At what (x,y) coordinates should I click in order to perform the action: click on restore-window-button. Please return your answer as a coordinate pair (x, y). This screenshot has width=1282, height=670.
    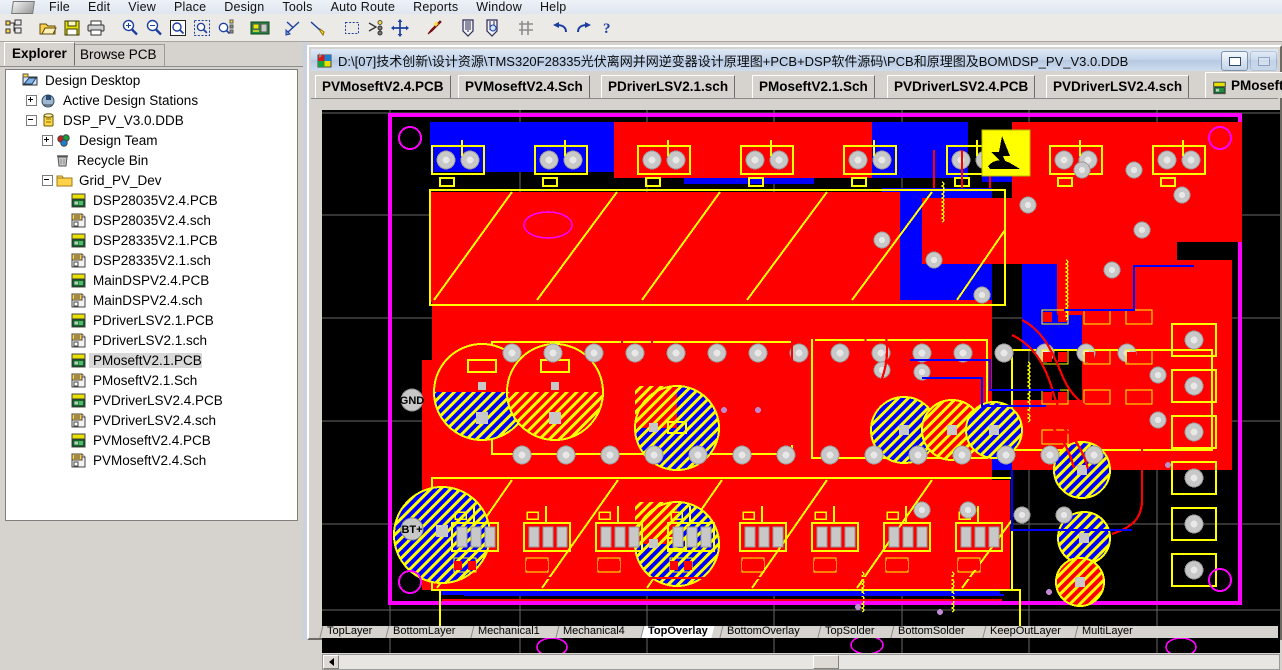
    Looking at the image, I should click on (1234, 61).